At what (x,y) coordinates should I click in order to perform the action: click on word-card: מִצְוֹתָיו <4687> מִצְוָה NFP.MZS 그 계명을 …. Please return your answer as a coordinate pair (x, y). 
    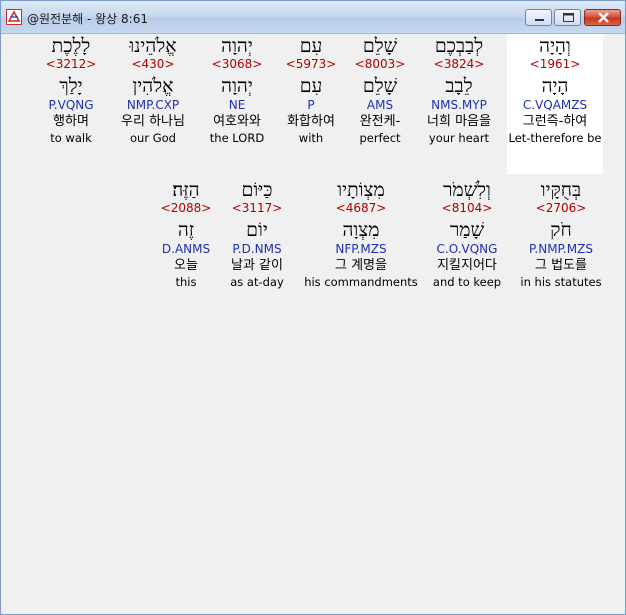
    Looking at the image, I should click on (361, 233).